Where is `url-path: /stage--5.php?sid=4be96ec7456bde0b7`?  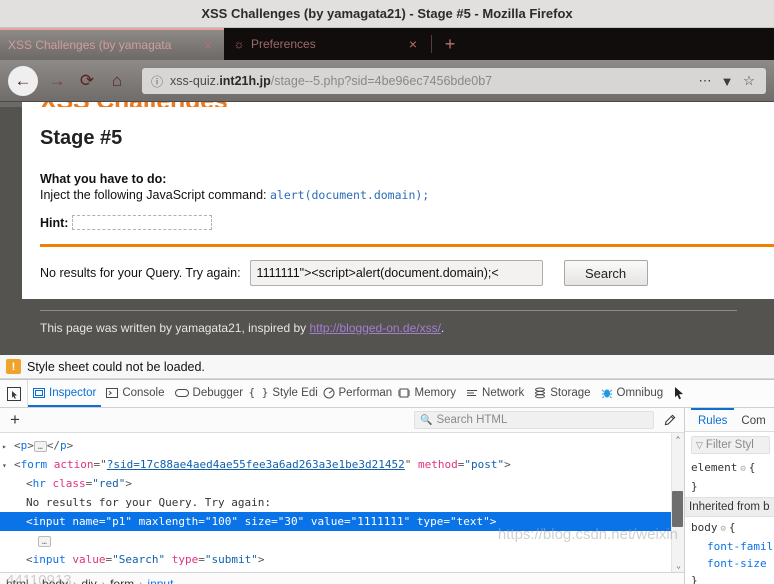
url-path: /stage--5.php?sid=4be96ec7456bde0b7 is located at coordinates (381, 81).